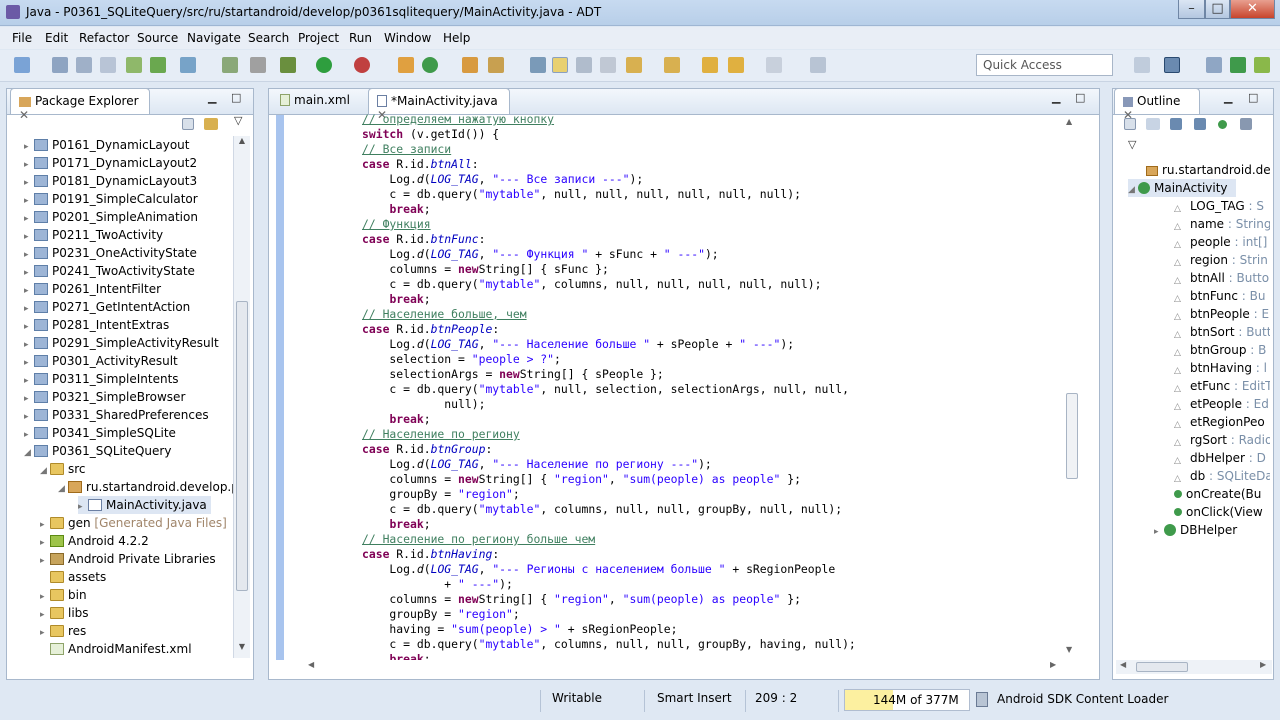 This screenshot has width=1280, height=720. What do you see at coordinates (108, 65) in the screenshot?
I see `print-icon` at bounding box center [108, 65].